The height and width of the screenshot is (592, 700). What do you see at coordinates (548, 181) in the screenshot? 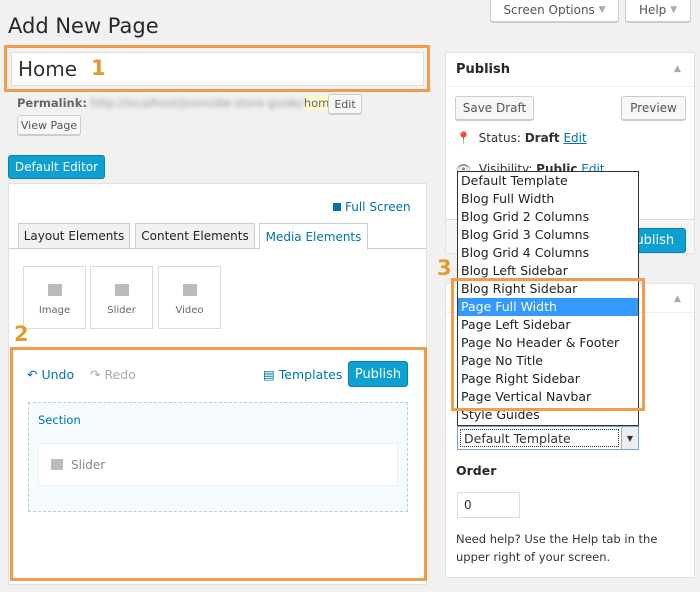
I see `dropdown-option: Default Template` at bounding box center [548, 181].